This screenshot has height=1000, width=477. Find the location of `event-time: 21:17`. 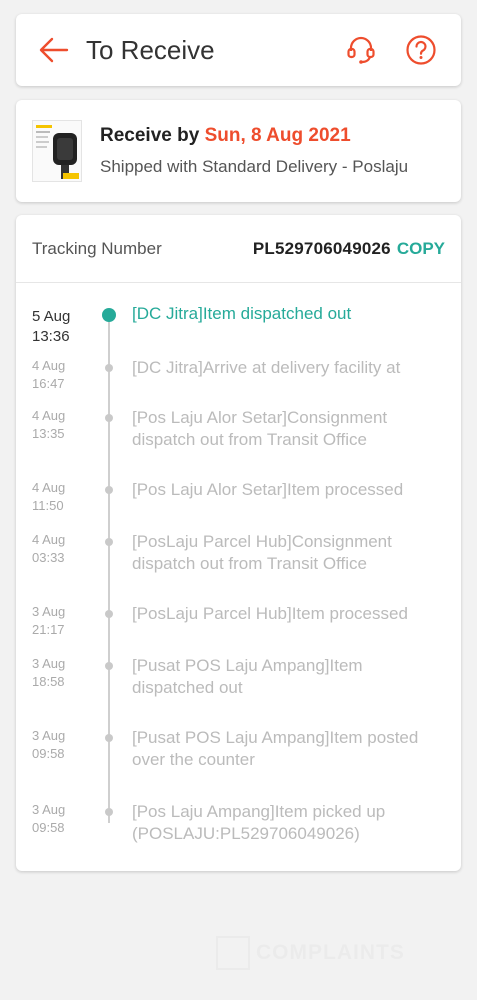

event-time: 21:17 is located at coordinates (48, 629).